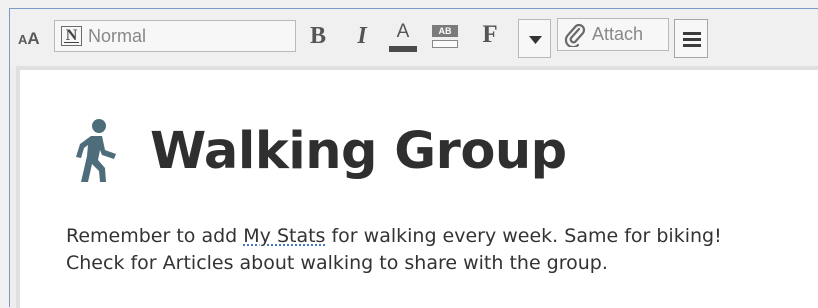 The width and height of the screenshot is (818, 308). Describe the element at coordinates (358, 151) in the screenshot. I see `heading-title: Walking Group` at that location.